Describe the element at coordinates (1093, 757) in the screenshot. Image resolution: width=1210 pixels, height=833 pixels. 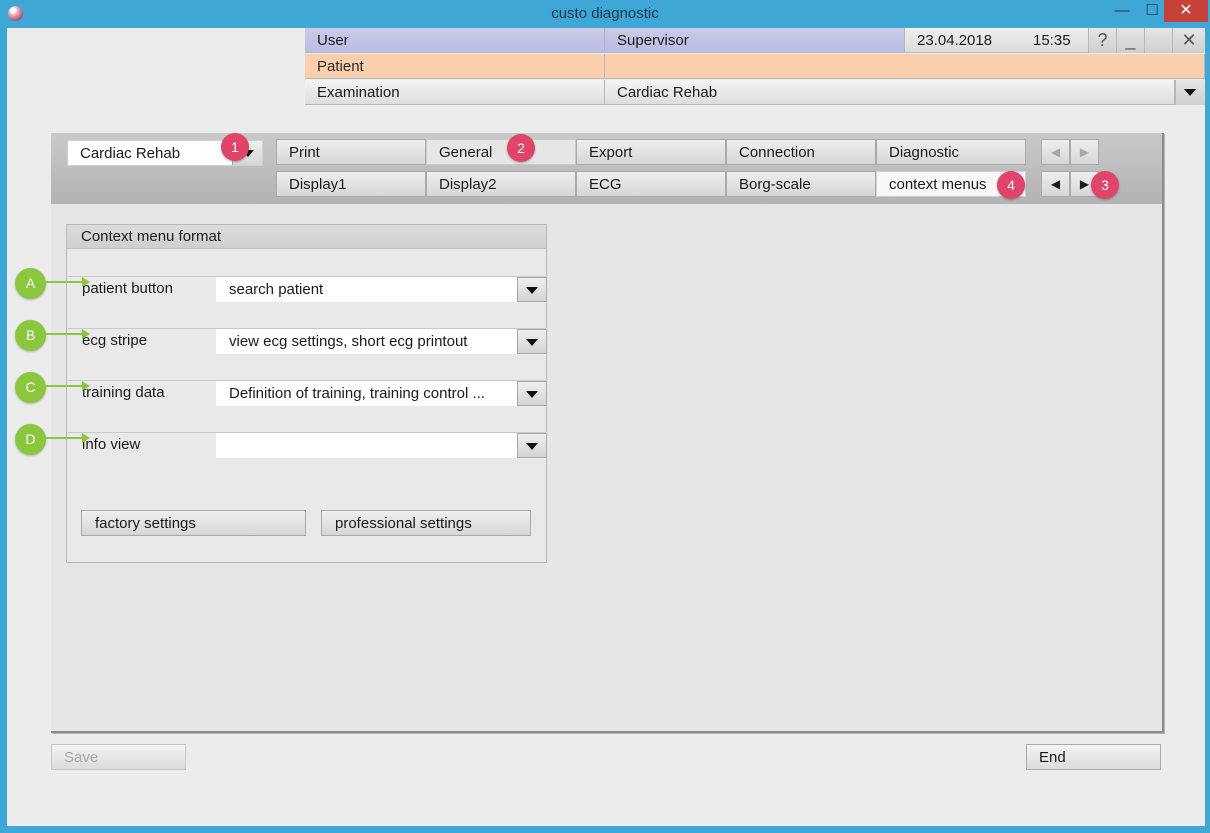
I see `end-button: End` at that location.